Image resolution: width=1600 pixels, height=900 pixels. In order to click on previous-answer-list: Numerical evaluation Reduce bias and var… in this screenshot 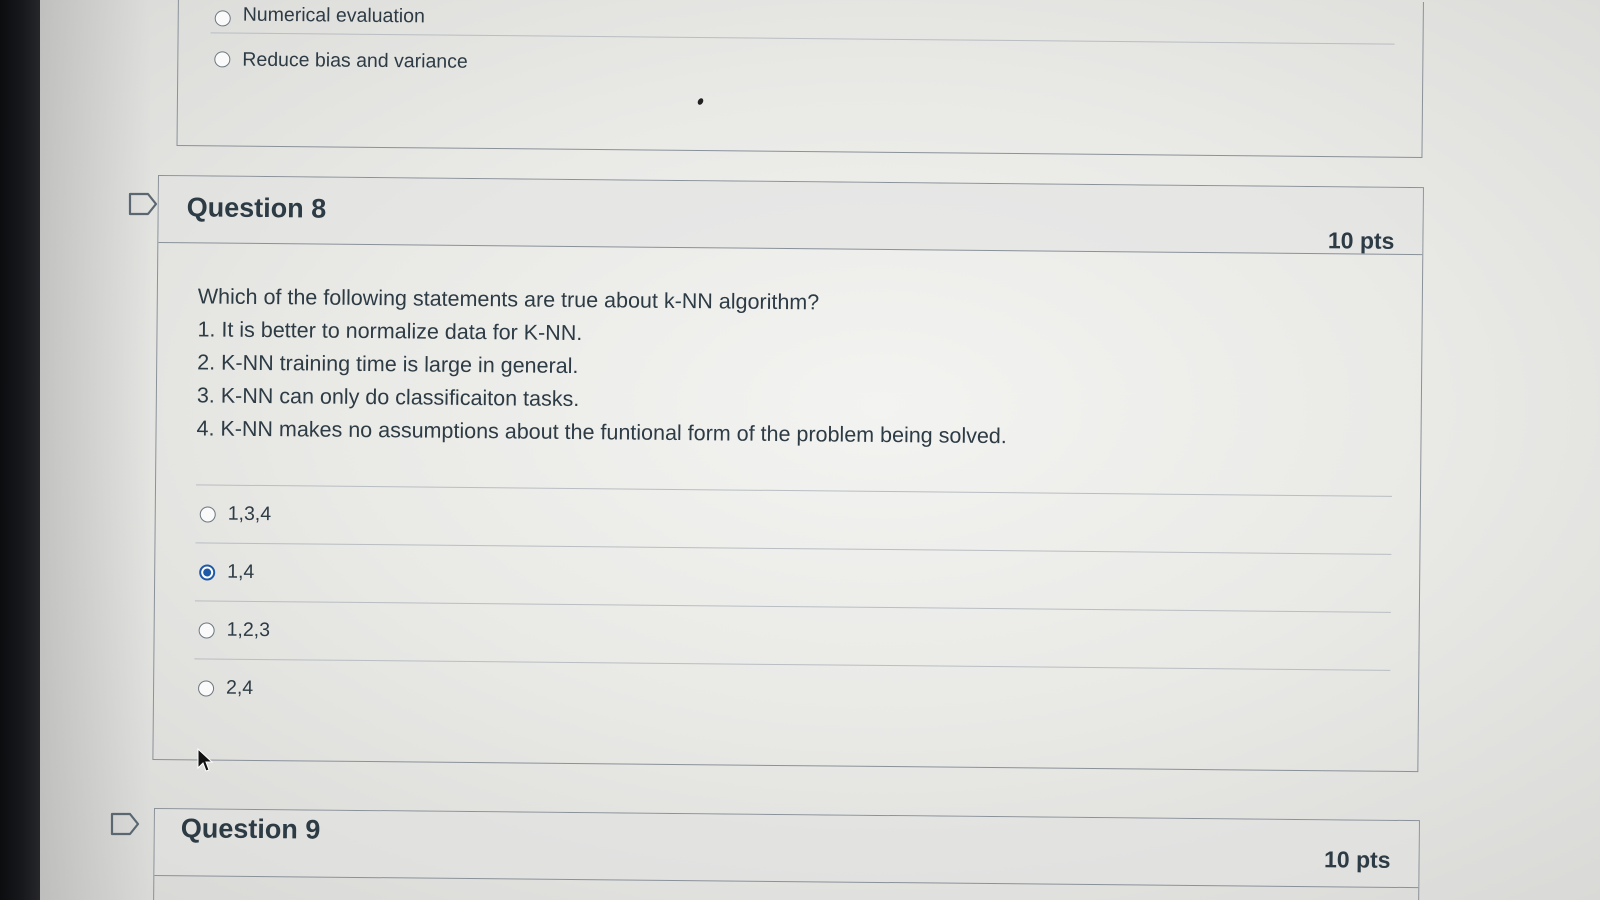, I will do `click(802, 48)`.